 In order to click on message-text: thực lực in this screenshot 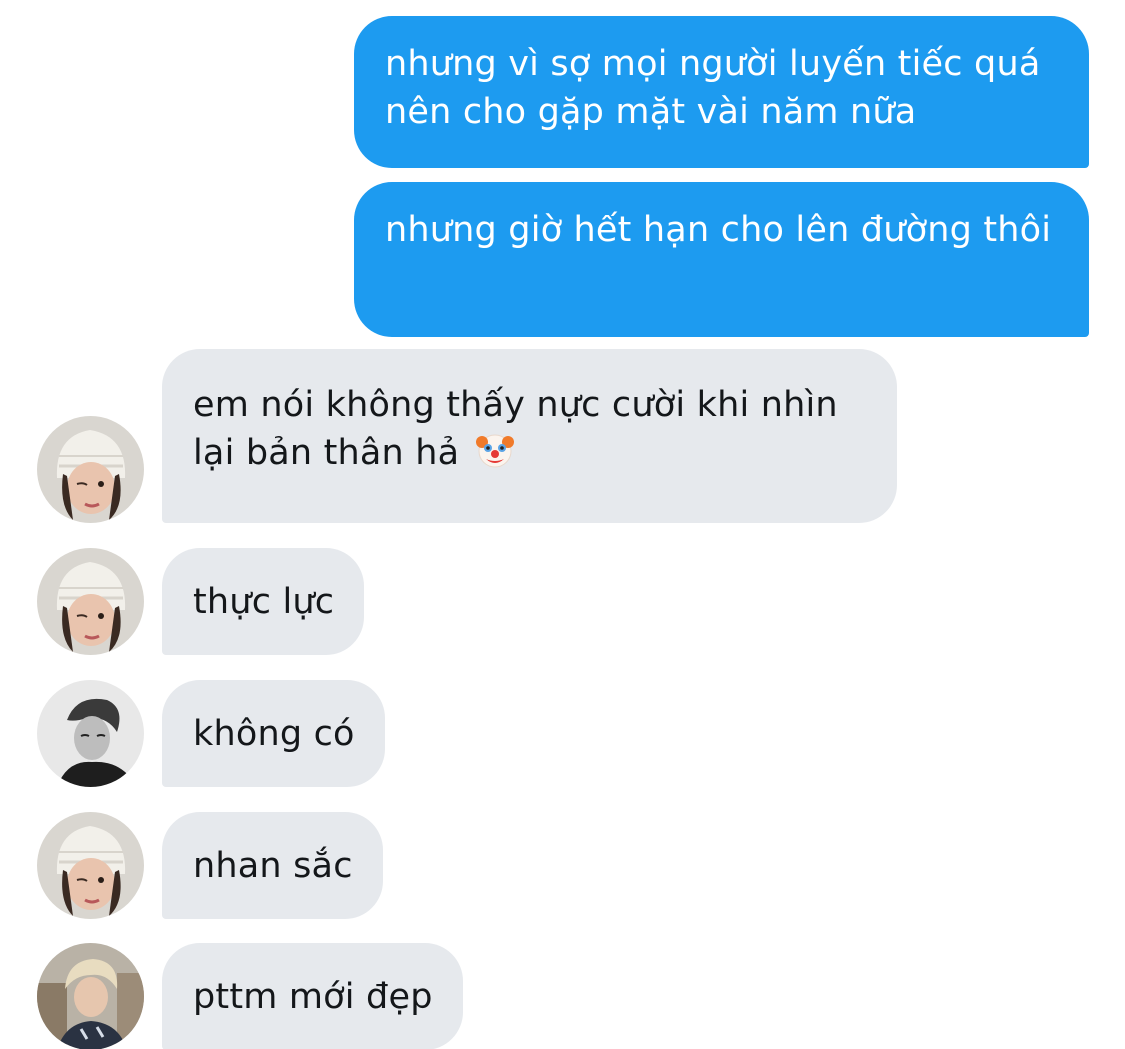, I will do `click(264, 601)`.